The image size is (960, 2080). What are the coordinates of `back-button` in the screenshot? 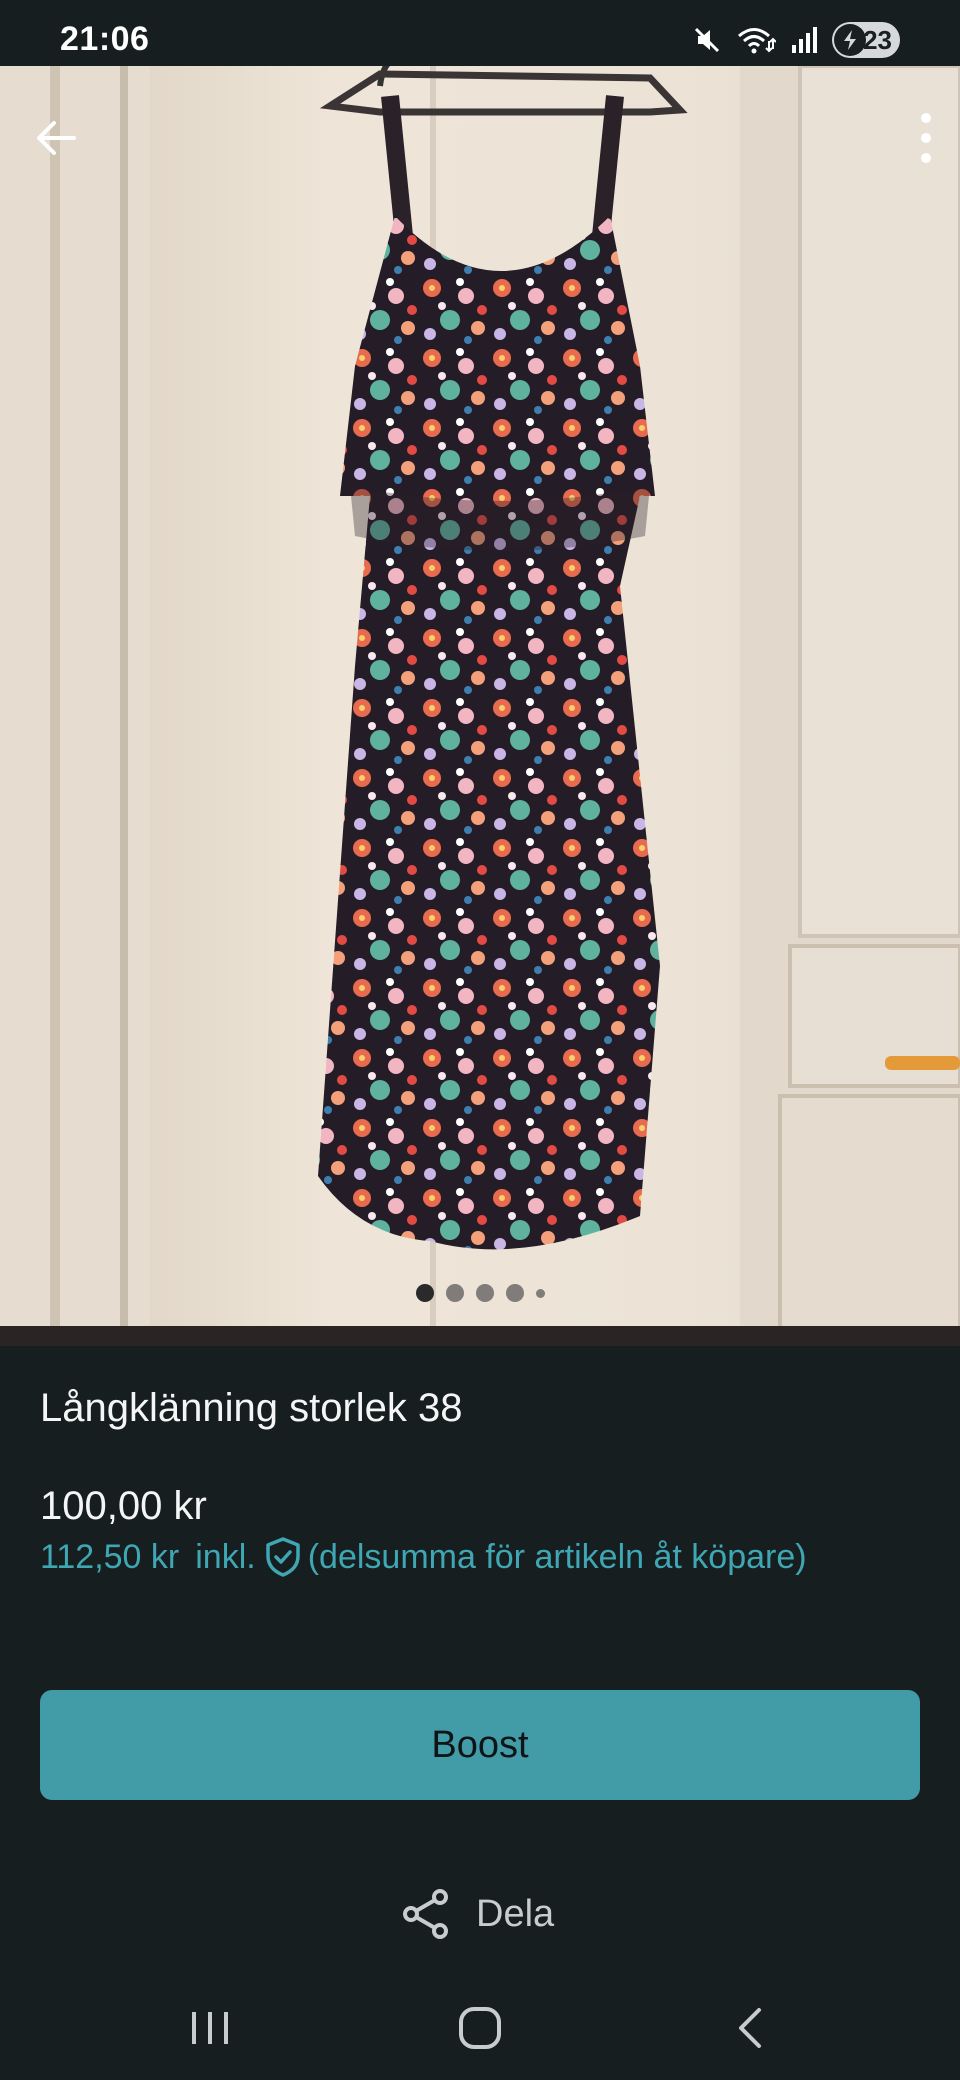 It's located at (56, 138).